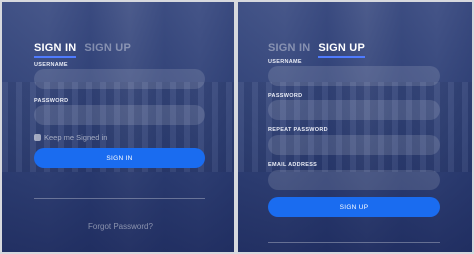 The width and height of the screenshot is (474, 254). Describe the element at coordinates (298, 130) in the screenshot. I see `repeat-password-label: REPEAT PASSWORD` at that location.